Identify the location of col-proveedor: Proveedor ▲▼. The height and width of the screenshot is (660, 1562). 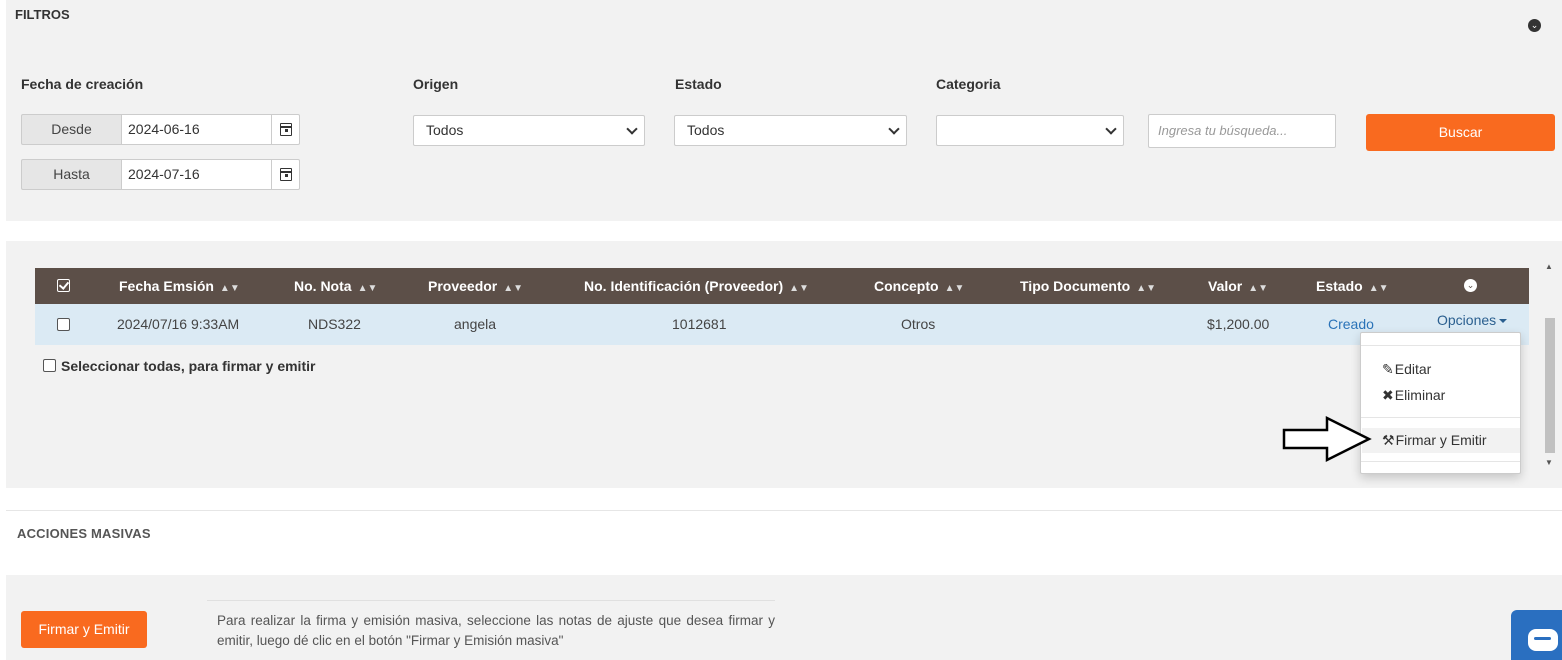
(475, 286).